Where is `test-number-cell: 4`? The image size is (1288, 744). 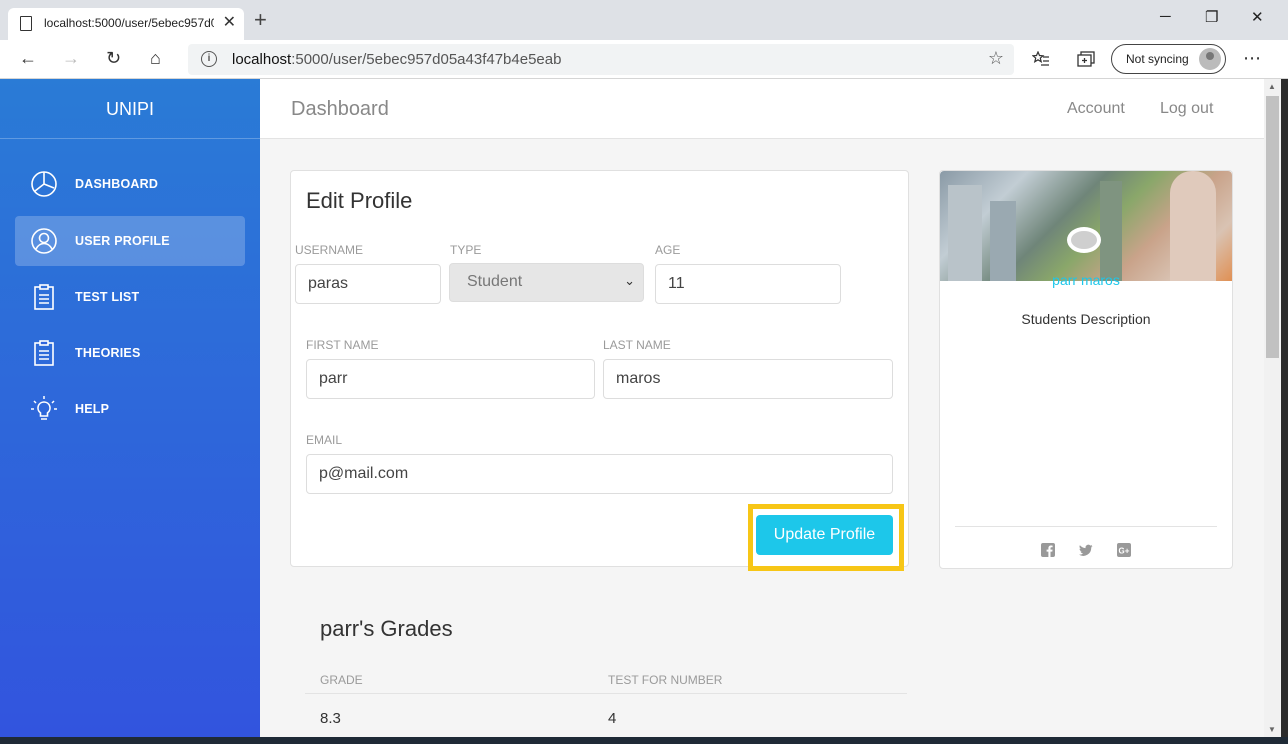 test-number-cell: 4 is located at coordinates (612, 718).